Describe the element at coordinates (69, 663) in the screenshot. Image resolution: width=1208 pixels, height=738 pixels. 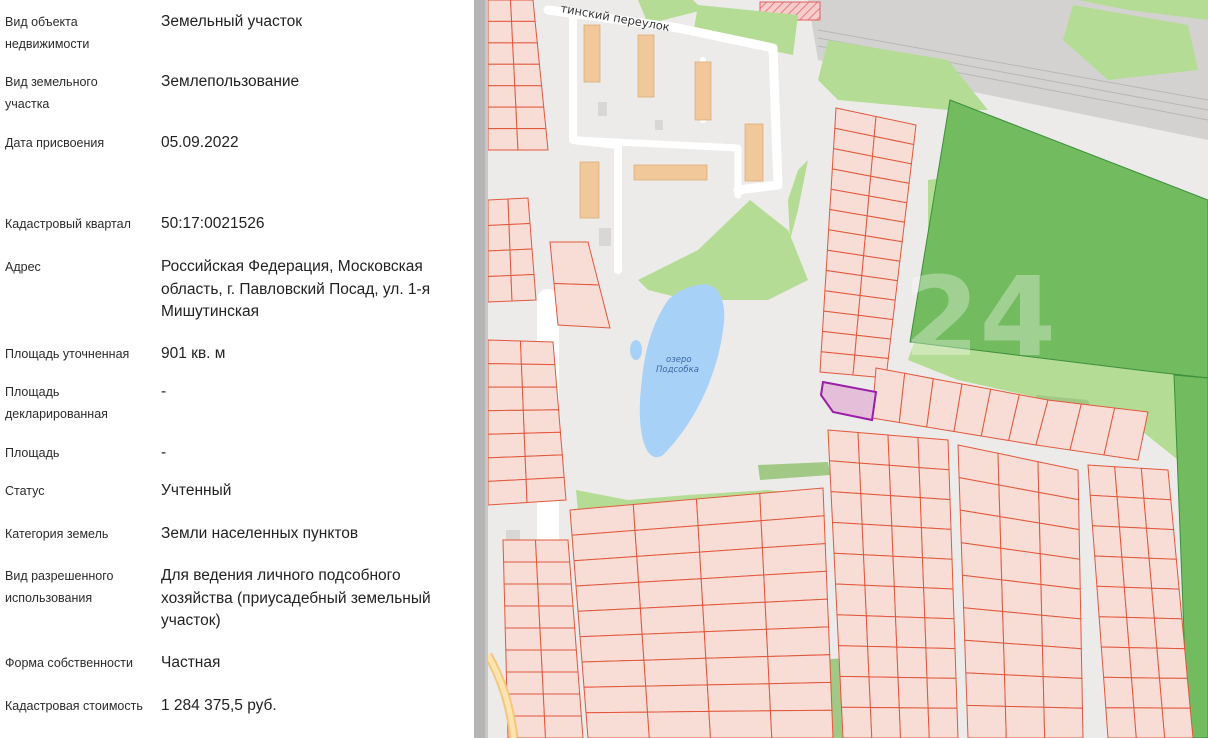
I see `field-label: Форма собственности` at that location.